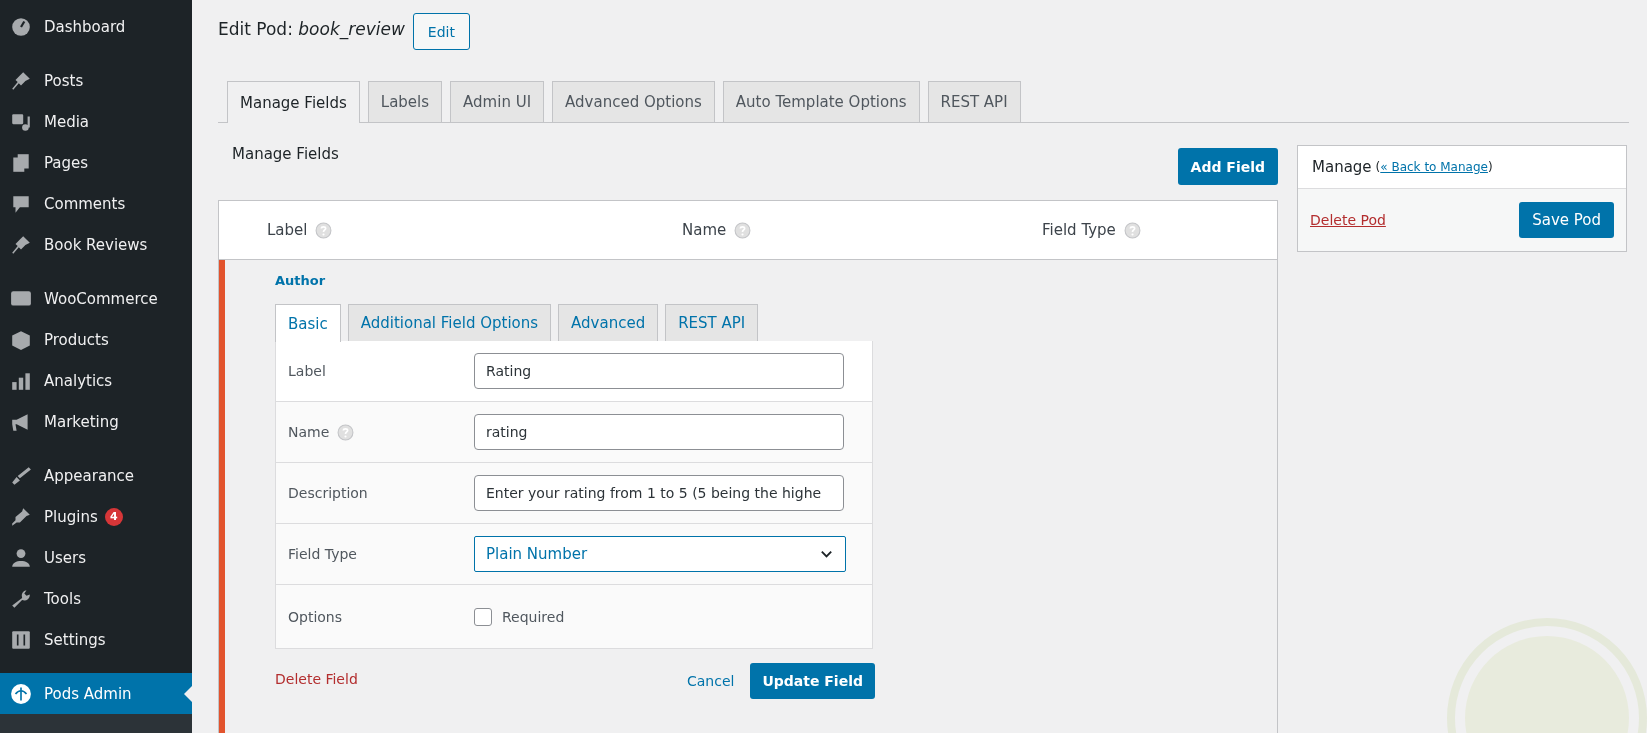 The height and width of the screenshot is (733, 1647). Describe the element at coordinates (405, 101) in the screenshot. I see `tab: Labels` at that location.